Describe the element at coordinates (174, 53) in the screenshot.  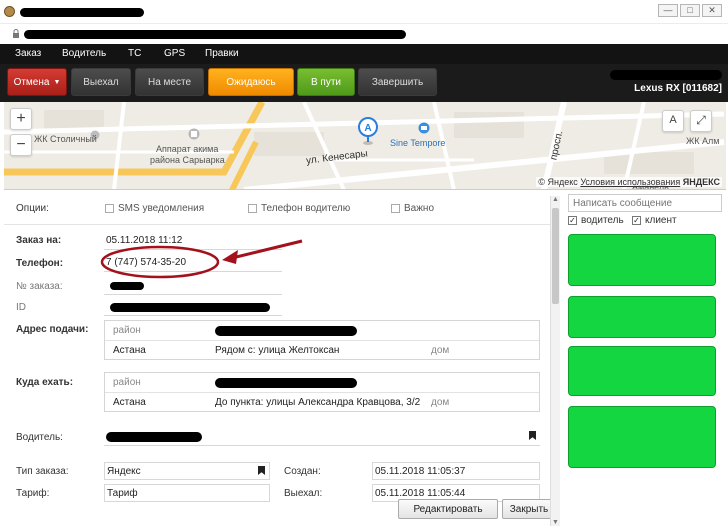
I see `menu-gps: GPS` at that location.